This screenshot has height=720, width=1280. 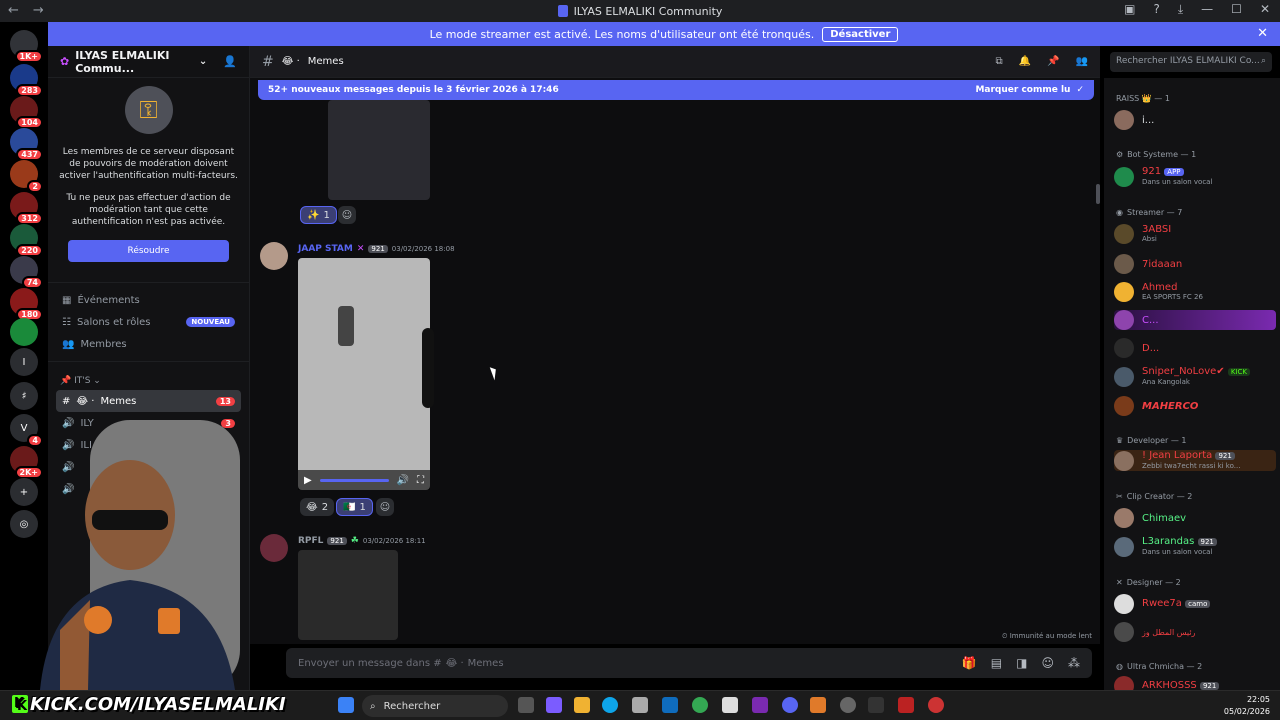 What do you see at coordinates (554, 705) in the screenshot?
I see `copilot-icon` at bounding box center [554, 705].